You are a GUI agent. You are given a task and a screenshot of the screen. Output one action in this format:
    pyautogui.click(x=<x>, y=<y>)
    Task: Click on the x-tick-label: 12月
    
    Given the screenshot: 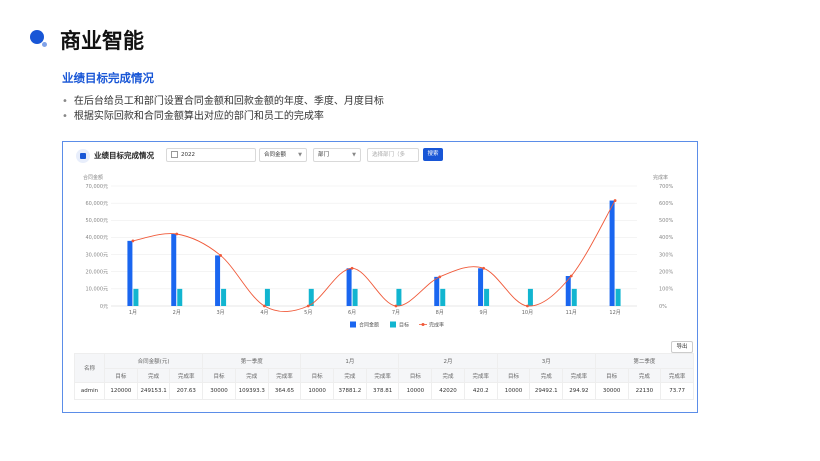 What is the action you would take?
    pyautogui.click(x=614, y=313)
    